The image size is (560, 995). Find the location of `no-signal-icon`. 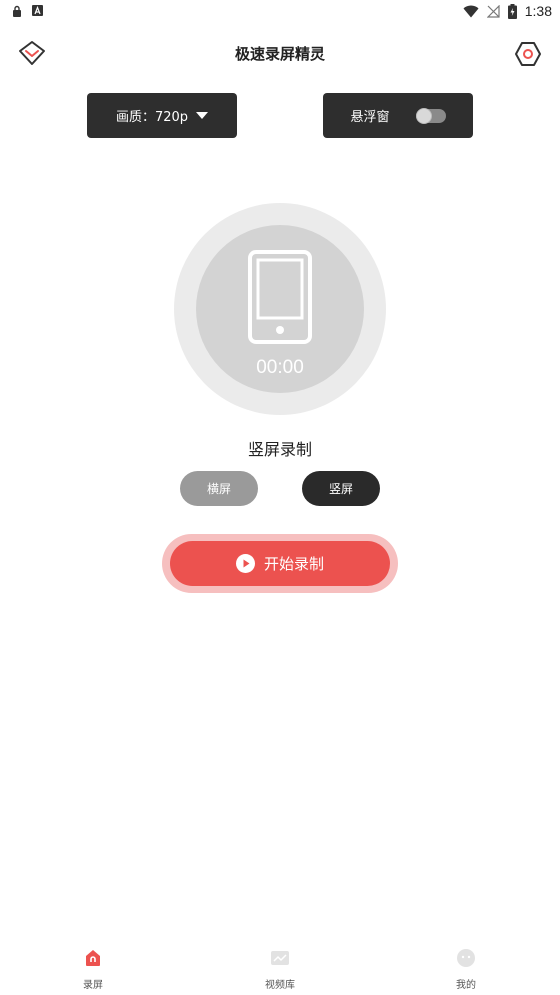

no-signal-icon is located at coordinates (493, 11).